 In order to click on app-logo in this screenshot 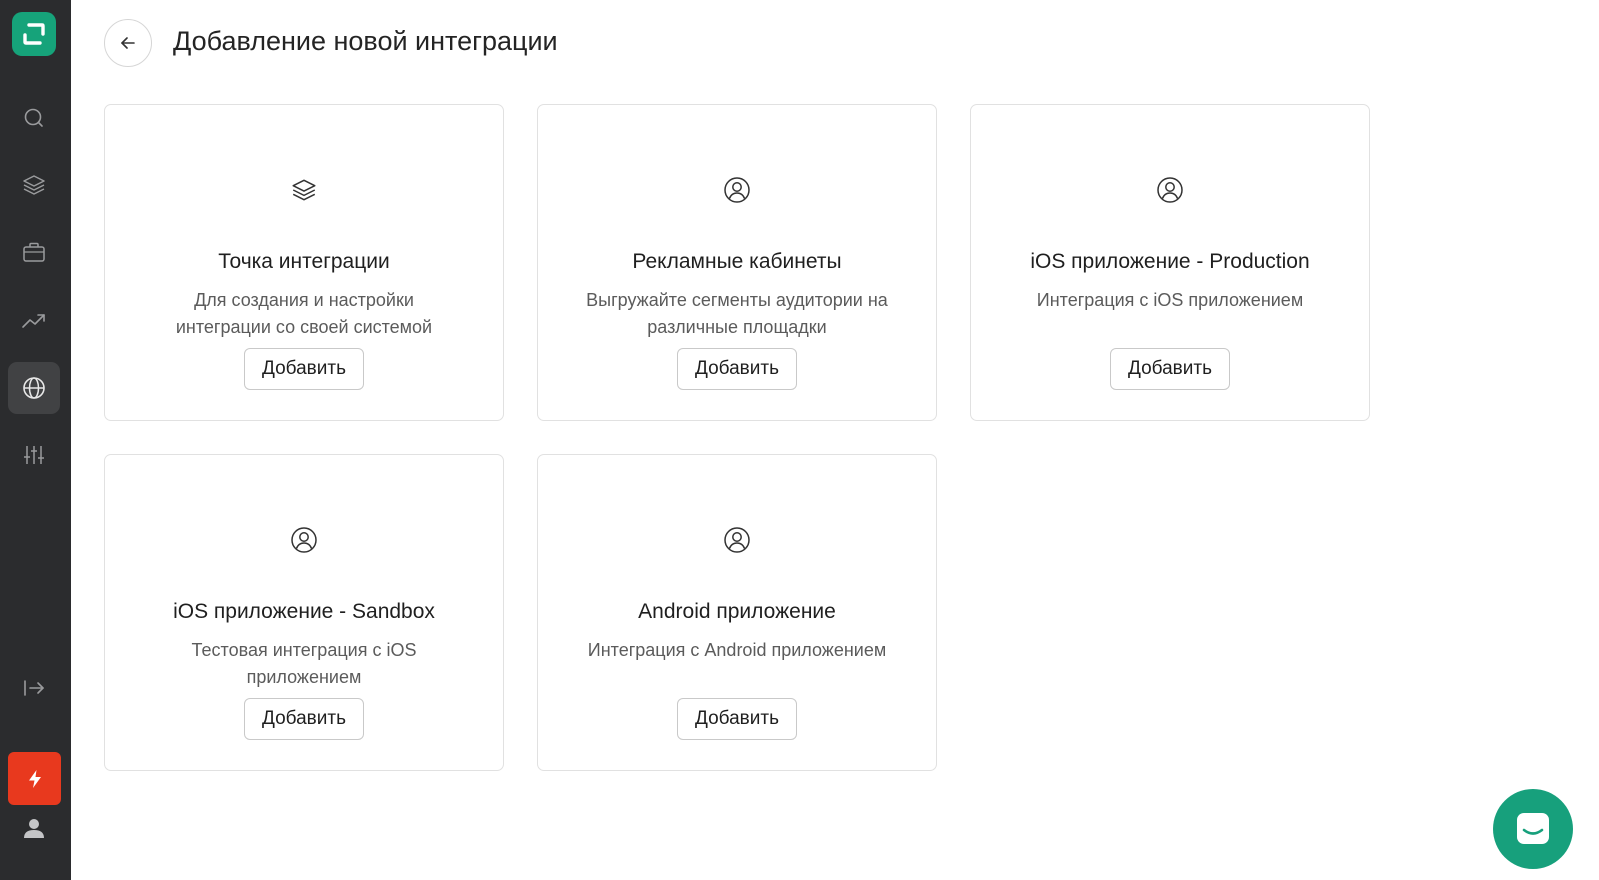, I will do `click(34, 34)`.